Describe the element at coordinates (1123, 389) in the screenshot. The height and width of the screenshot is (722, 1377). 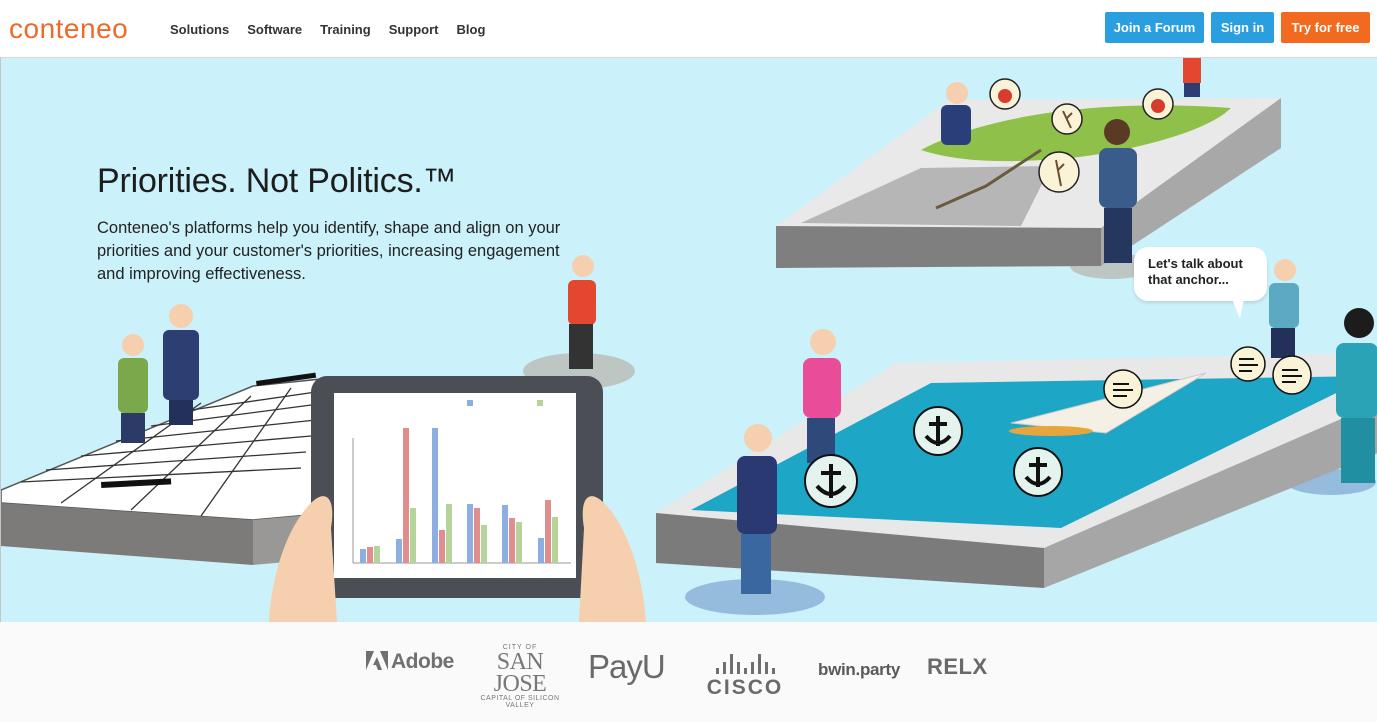
I see `wind-icon` at that location.